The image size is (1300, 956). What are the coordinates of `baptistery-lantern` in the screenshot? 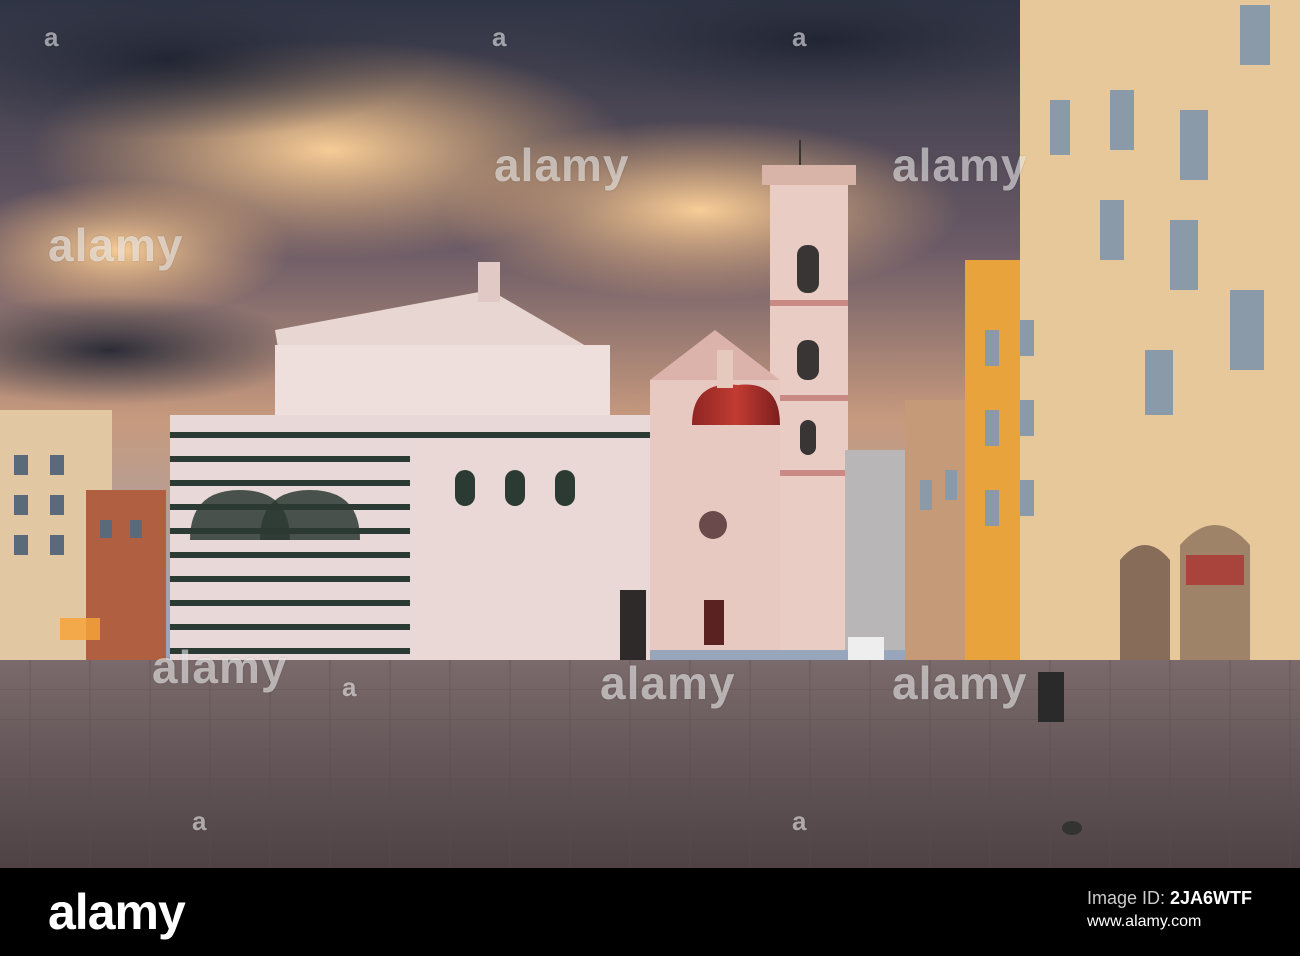 It's located at (489, 282).